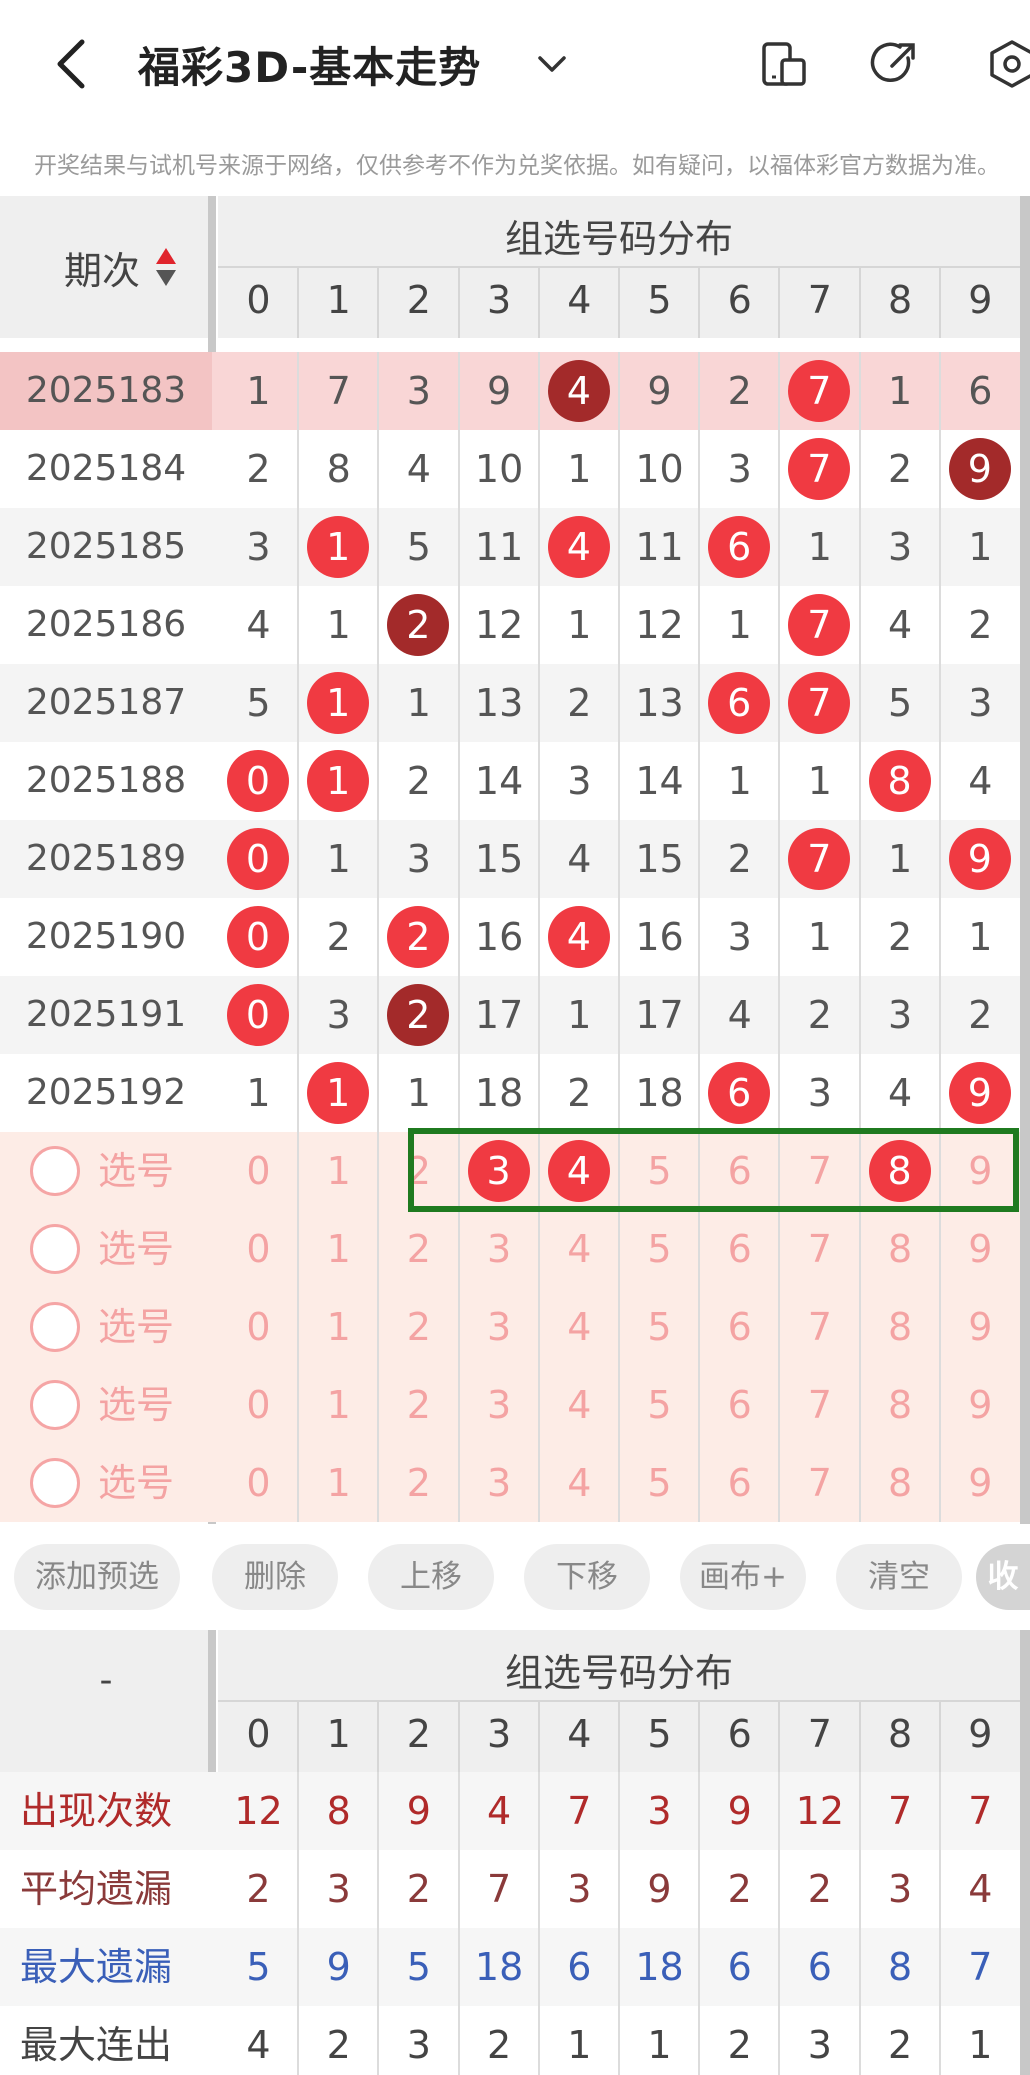 The image size is (1030, 2075). I want to click on digit-cell: 18, so click(659, 1093).